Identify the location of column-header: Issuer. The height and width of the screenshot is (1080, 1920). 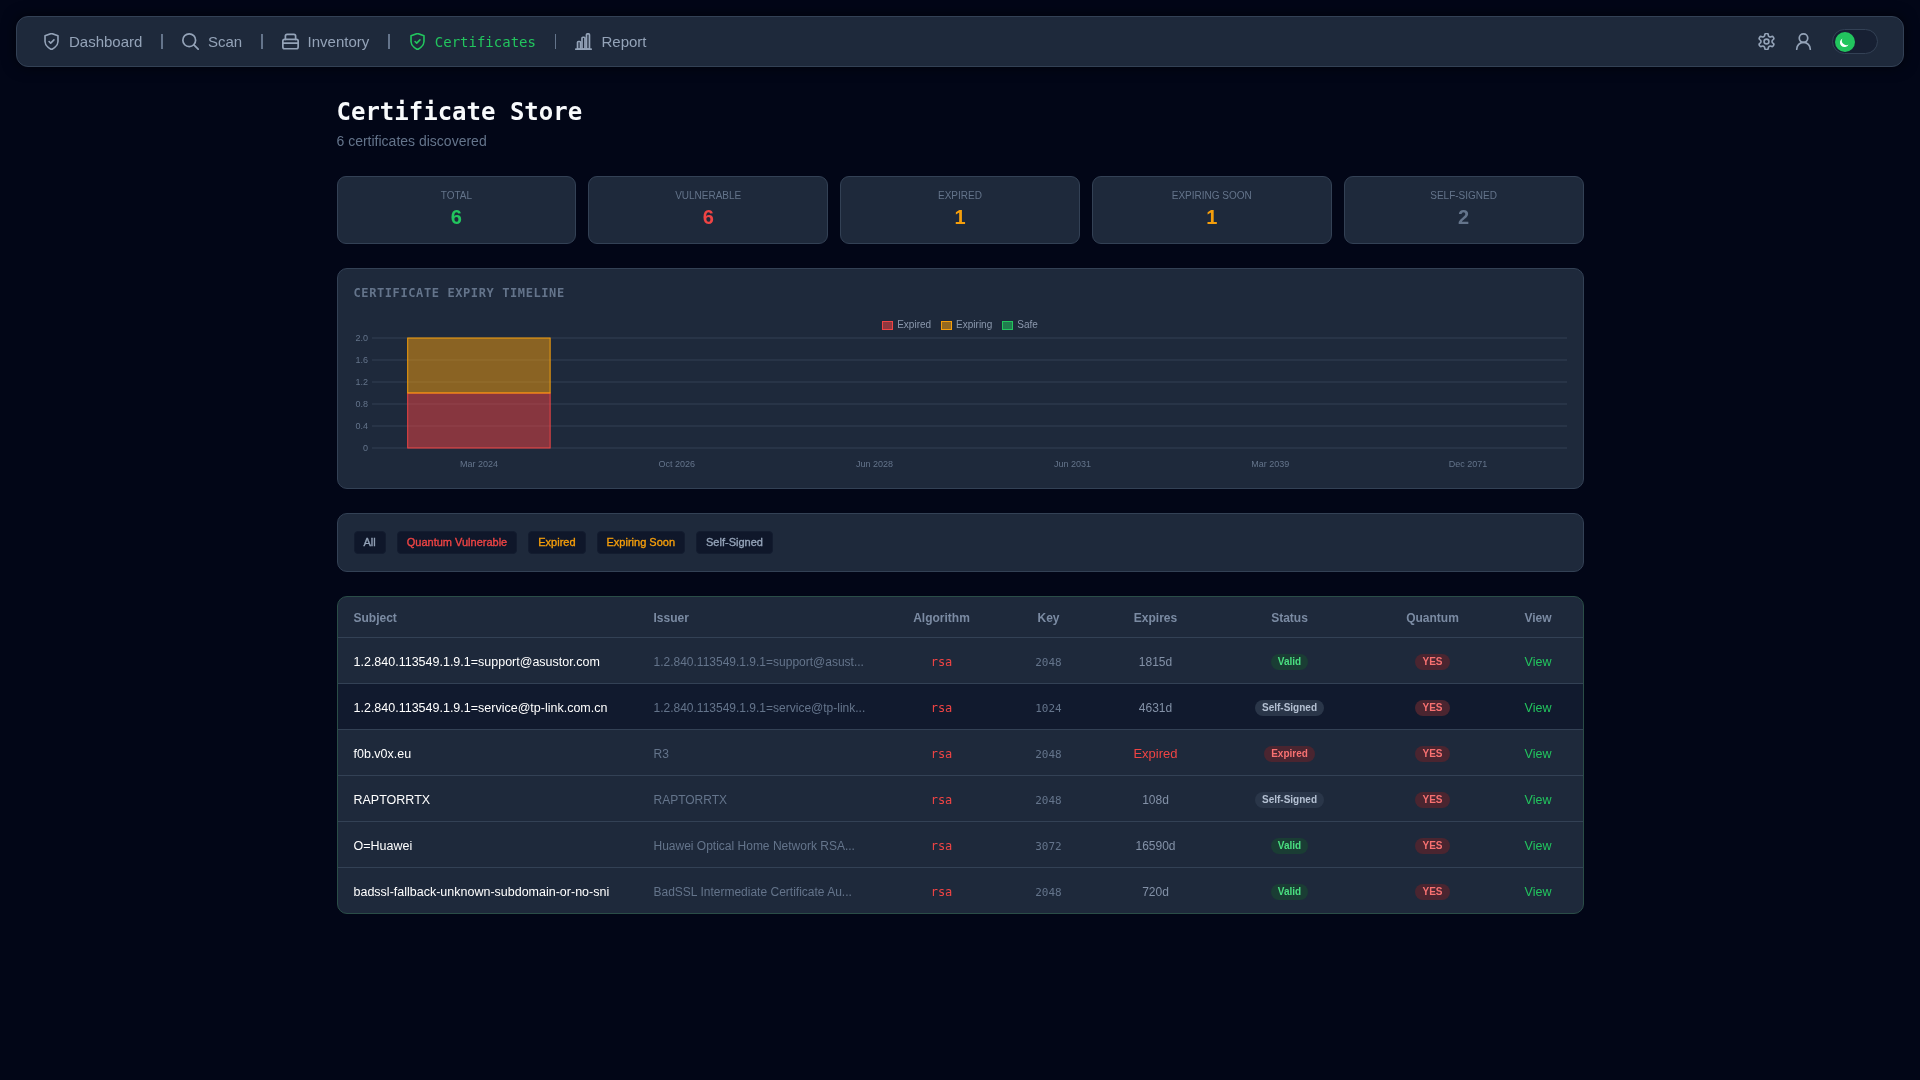
(671, 618).